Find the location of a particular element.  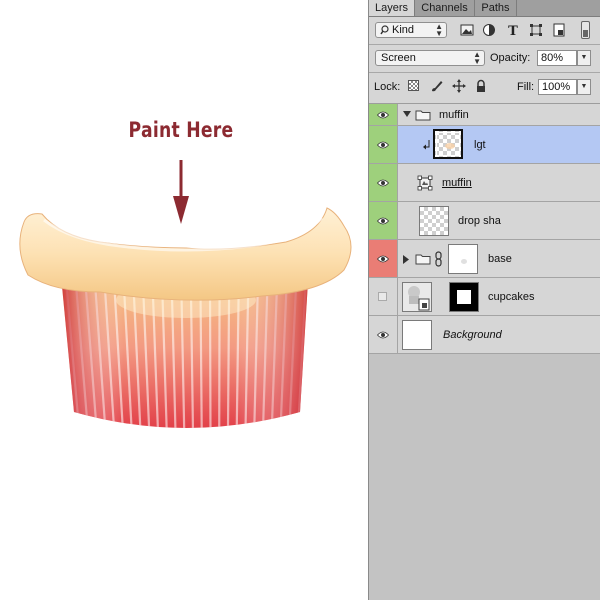

filter-toggle-icon is located at coordinates (585, 30).